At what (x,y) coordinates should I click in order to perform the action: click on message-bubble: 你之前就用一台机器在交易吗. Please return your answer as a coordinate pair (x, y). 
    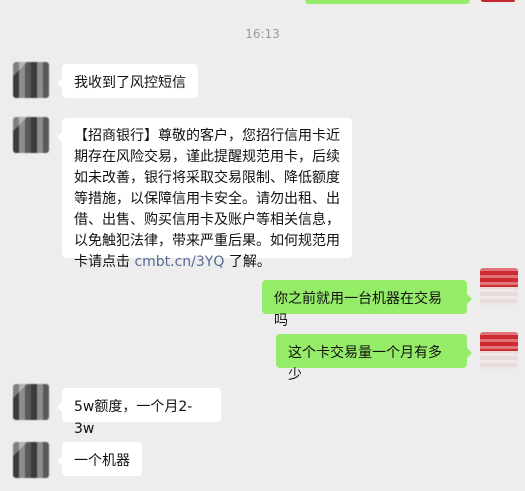
    Looking at the image, I should click on (367, 304).